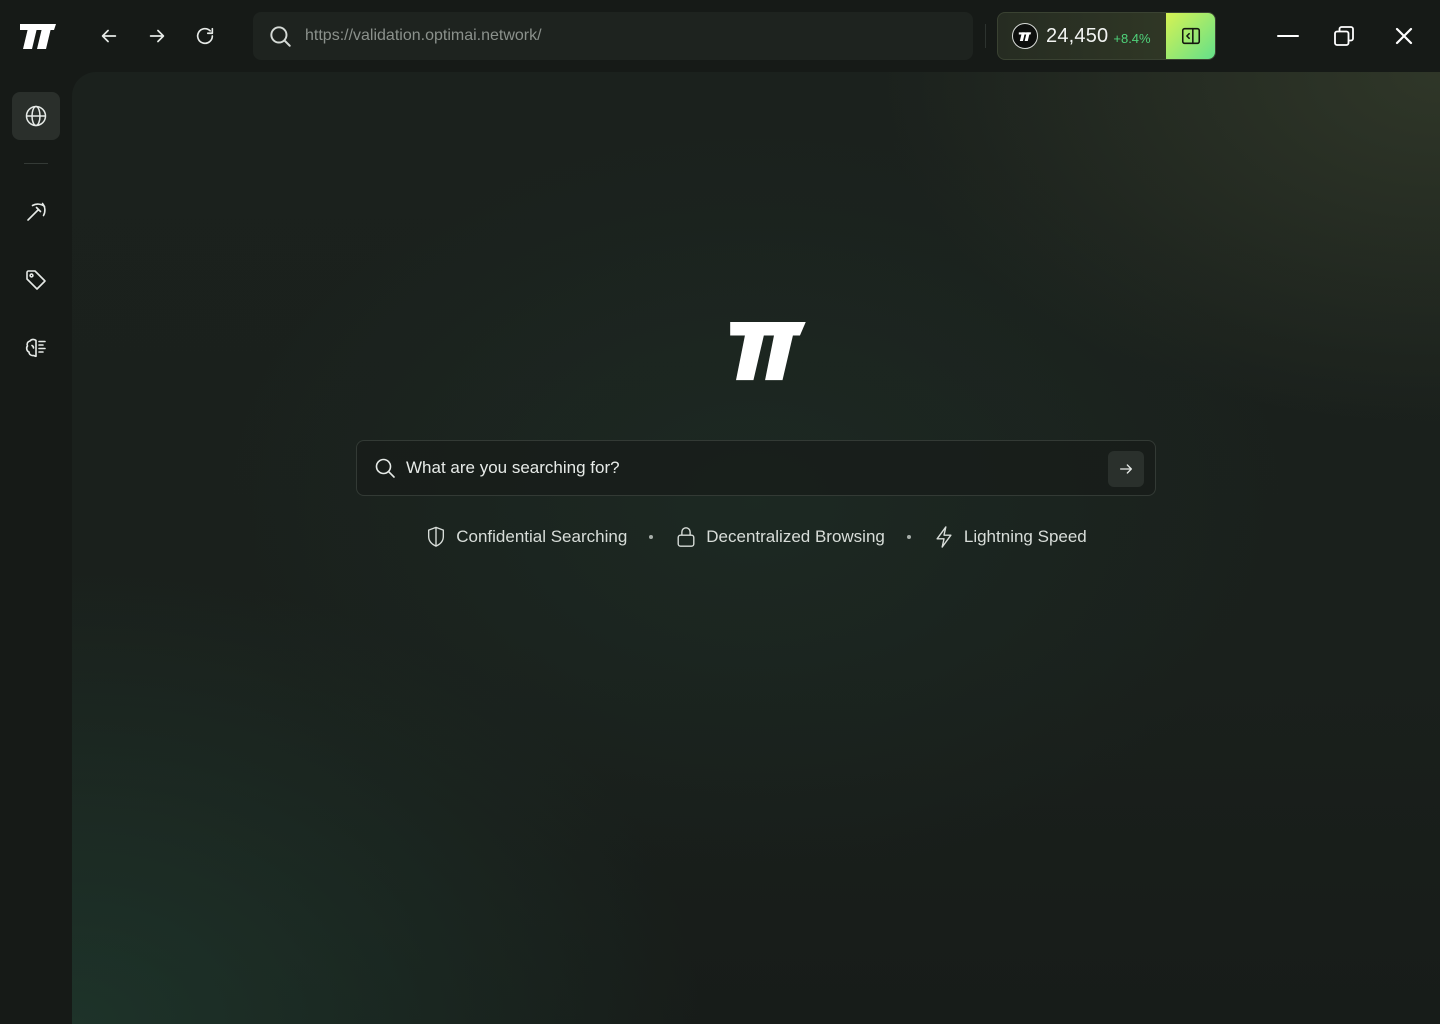 The image size is (1440, 1024). I want to click on pickaxe-icon, so click(36, 211).